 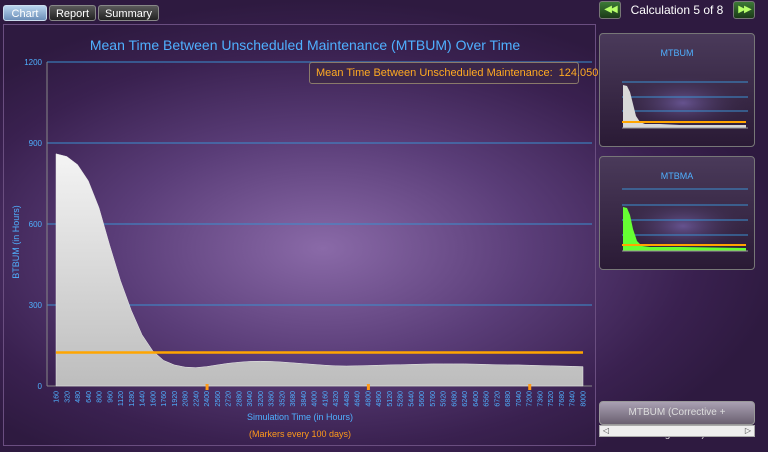 What do you see at coordinates (110, 397) in the screenshot?
I see `x-tick-label: 960` at bounding box center [110, 397].